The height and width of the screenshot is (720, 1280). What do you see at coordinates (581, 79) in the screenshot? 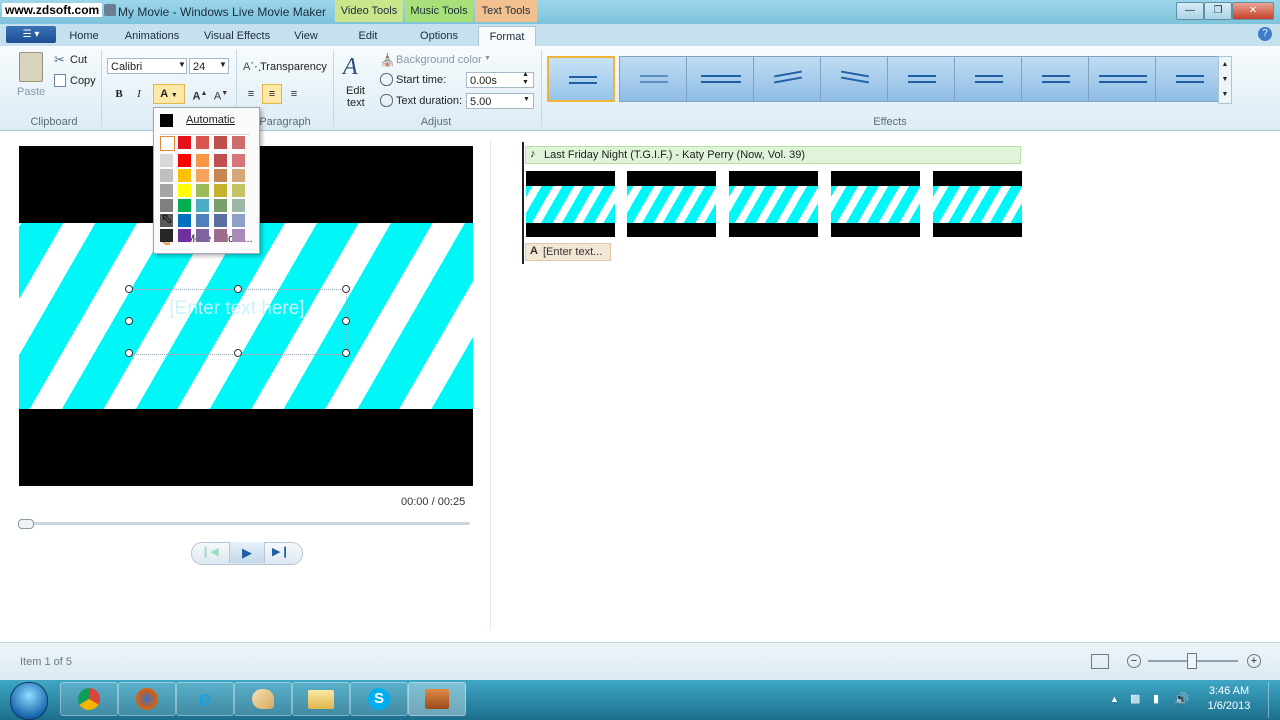
I see `effect-none` at bounding box center [581, 79].